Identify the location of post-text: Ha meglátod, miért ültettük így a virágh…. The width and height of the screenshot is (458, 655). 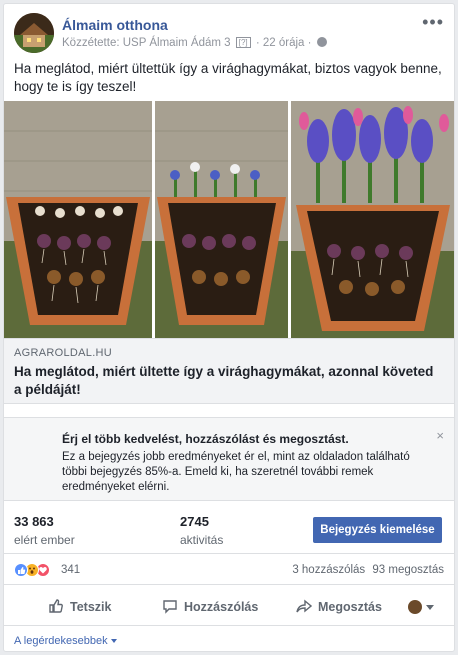
(228, 77).